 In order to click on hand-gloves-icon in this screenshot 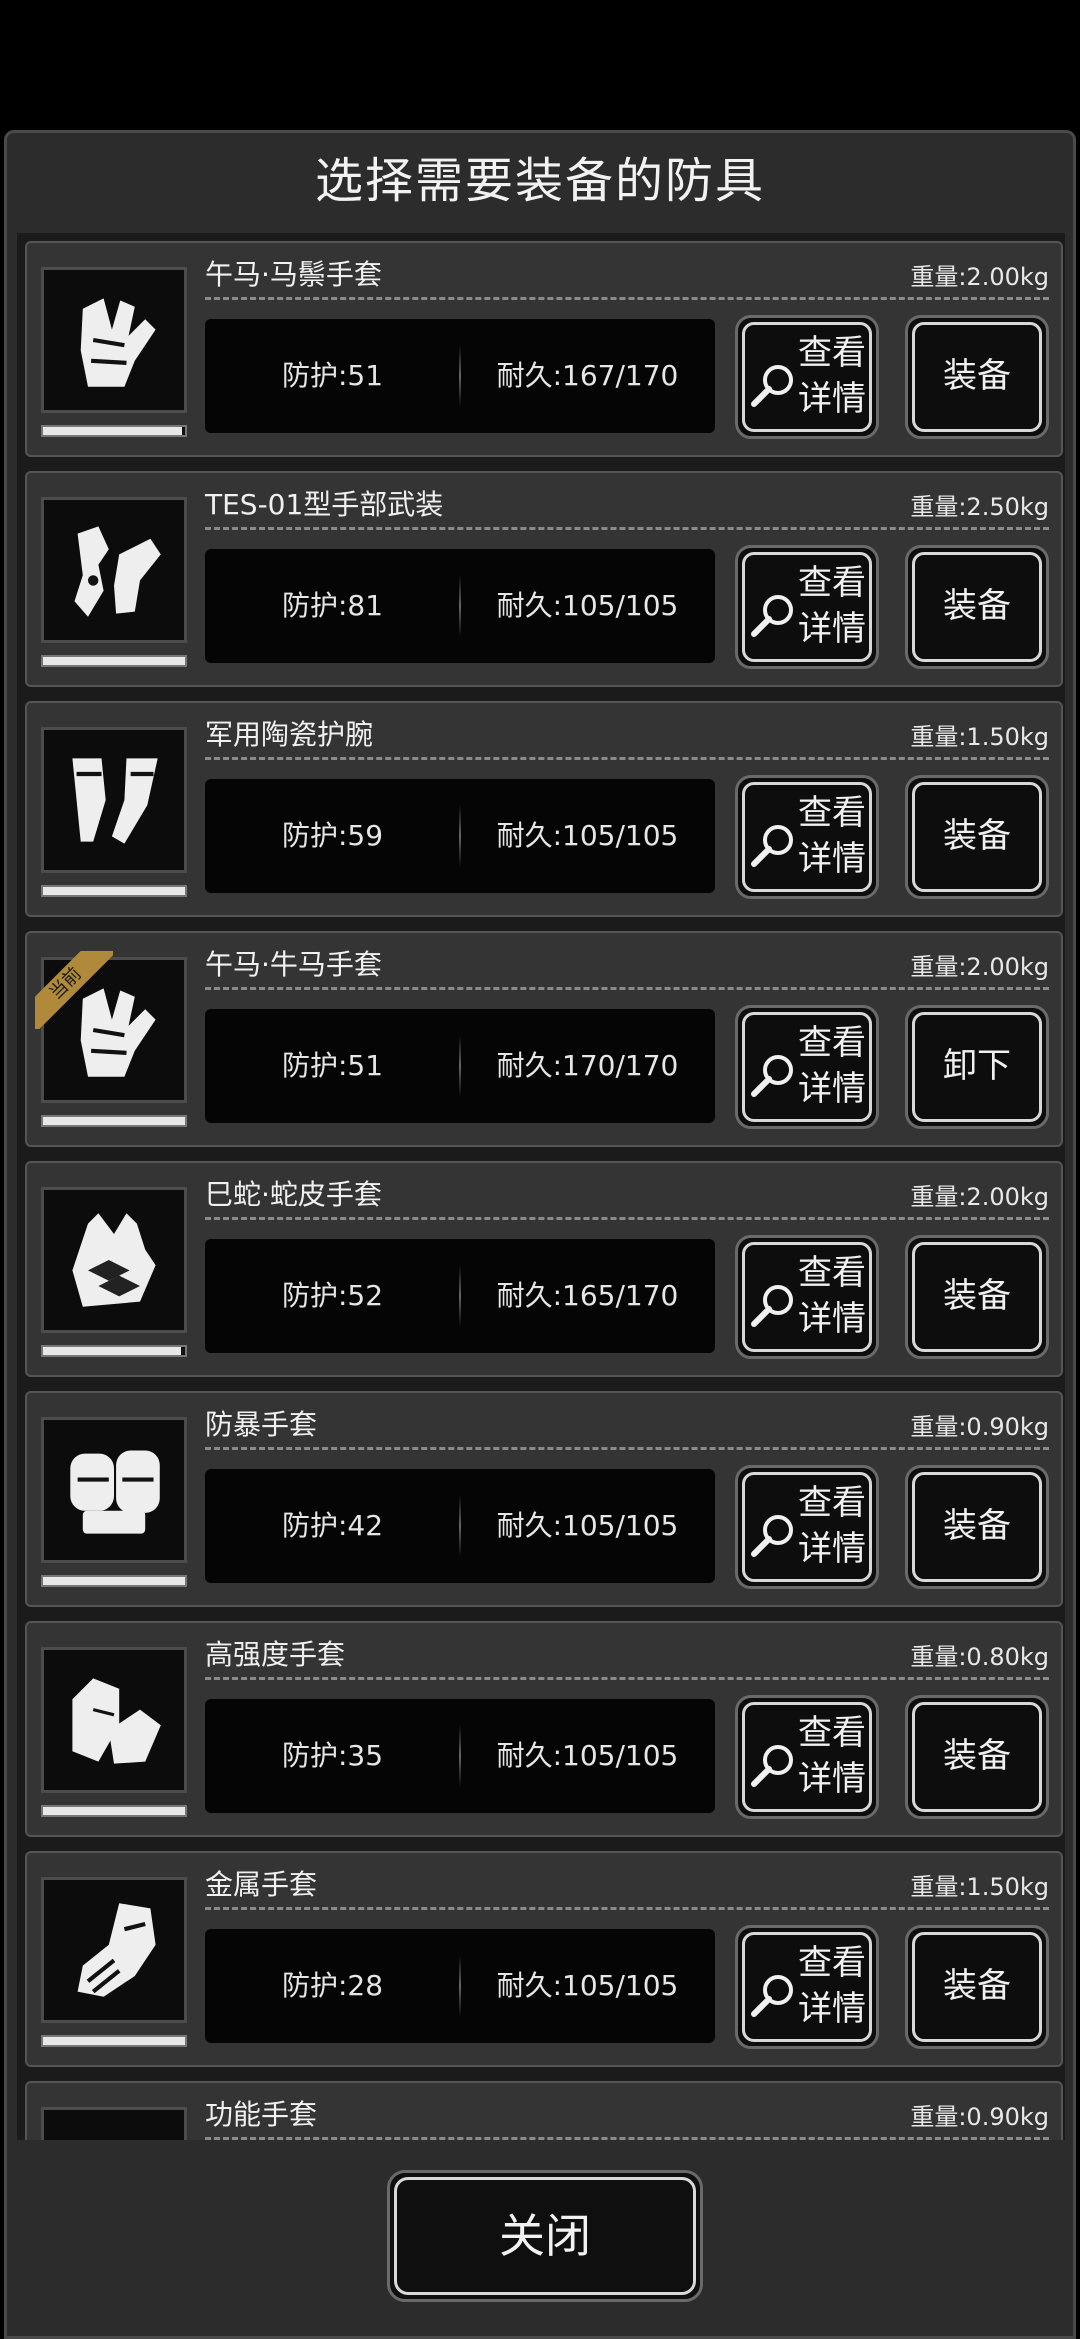, I will do `click(116, 1721)`.